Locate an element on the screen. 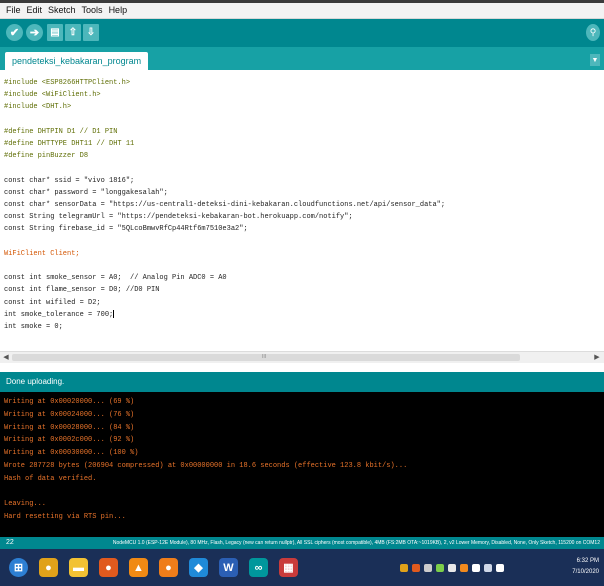 Image resolution: width=604 pixels, height=586 pixels. code-line: #define DHTTYPE DHT11 // DHT 11 is located at coordinates (69, 144).